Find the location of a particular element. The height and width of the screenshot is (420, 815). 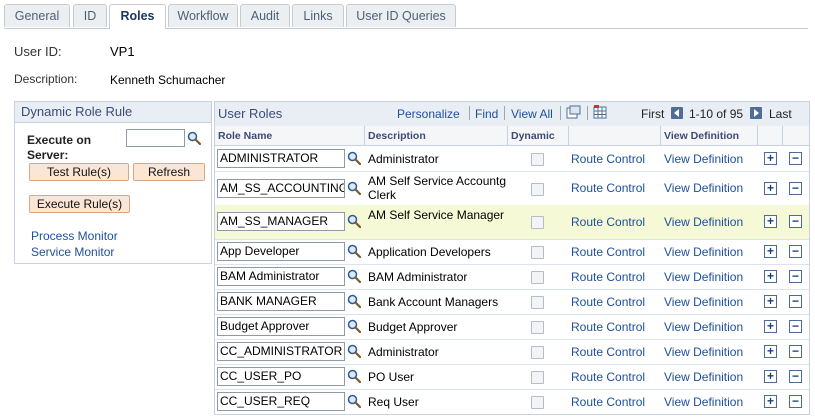

tab-general: General is located at coordinates (37, 15).